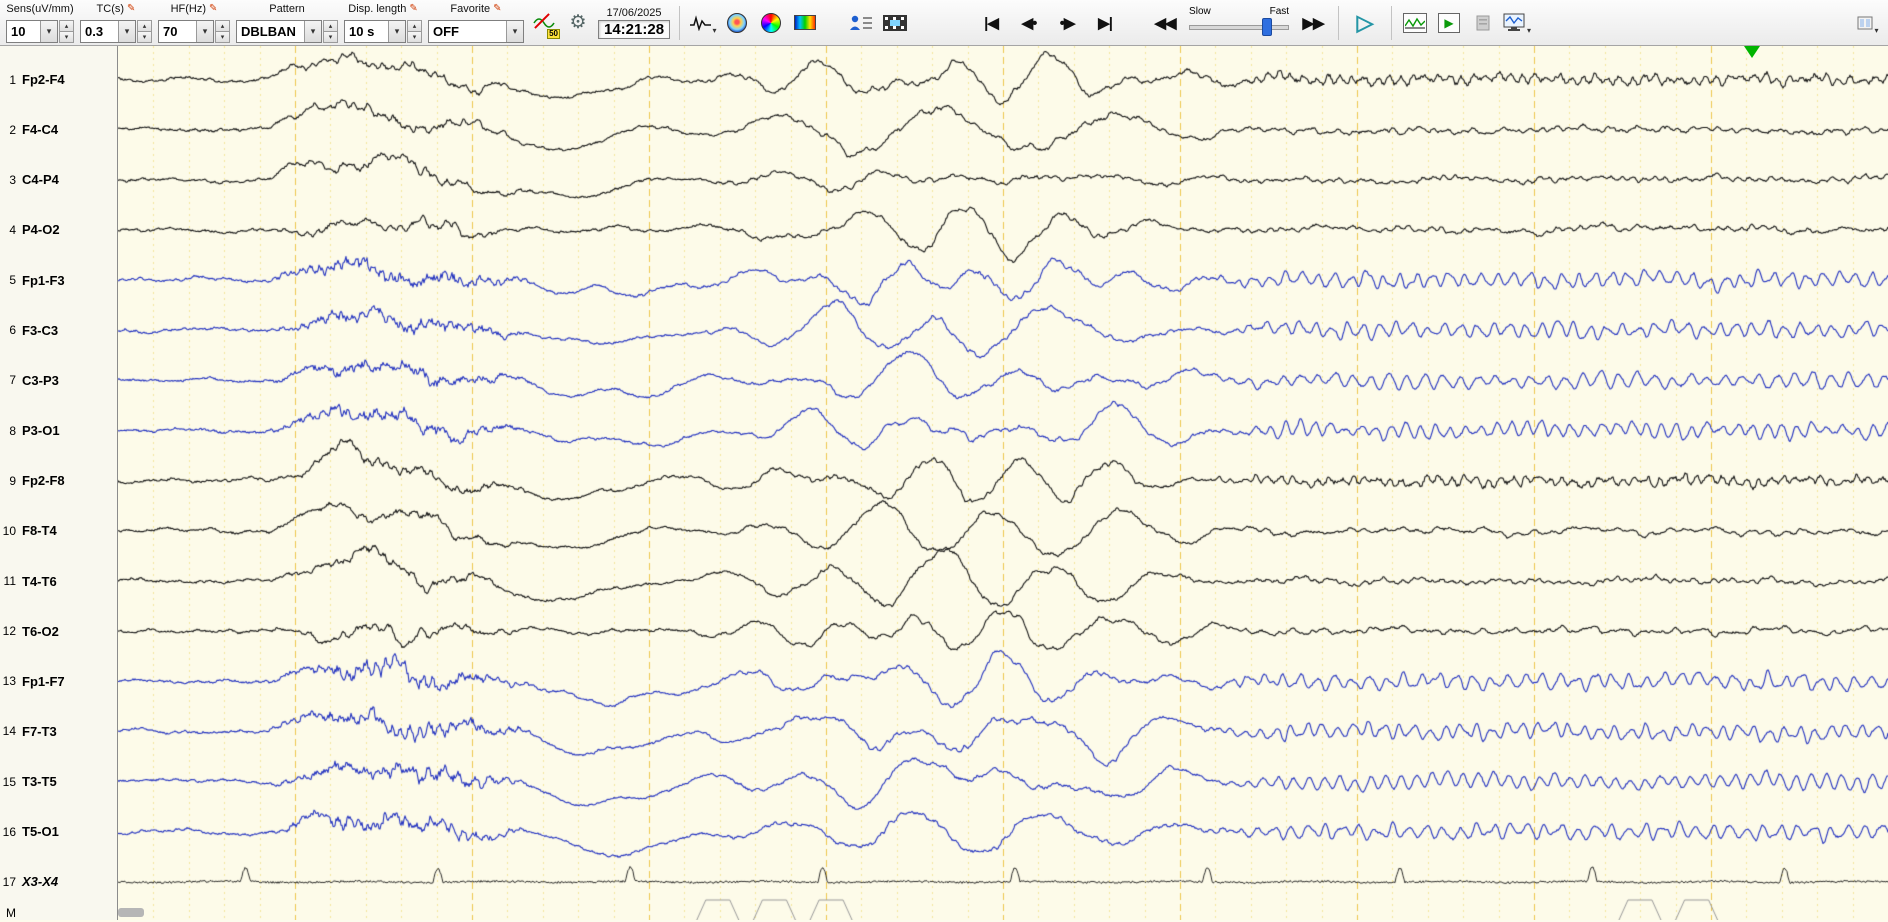 The image size is (1888, 922). What do you see at coordinates (58, 280) in the screenshot?
I see `channel-row-5: 5Fp1-F3` at bounding box center [58, 280].